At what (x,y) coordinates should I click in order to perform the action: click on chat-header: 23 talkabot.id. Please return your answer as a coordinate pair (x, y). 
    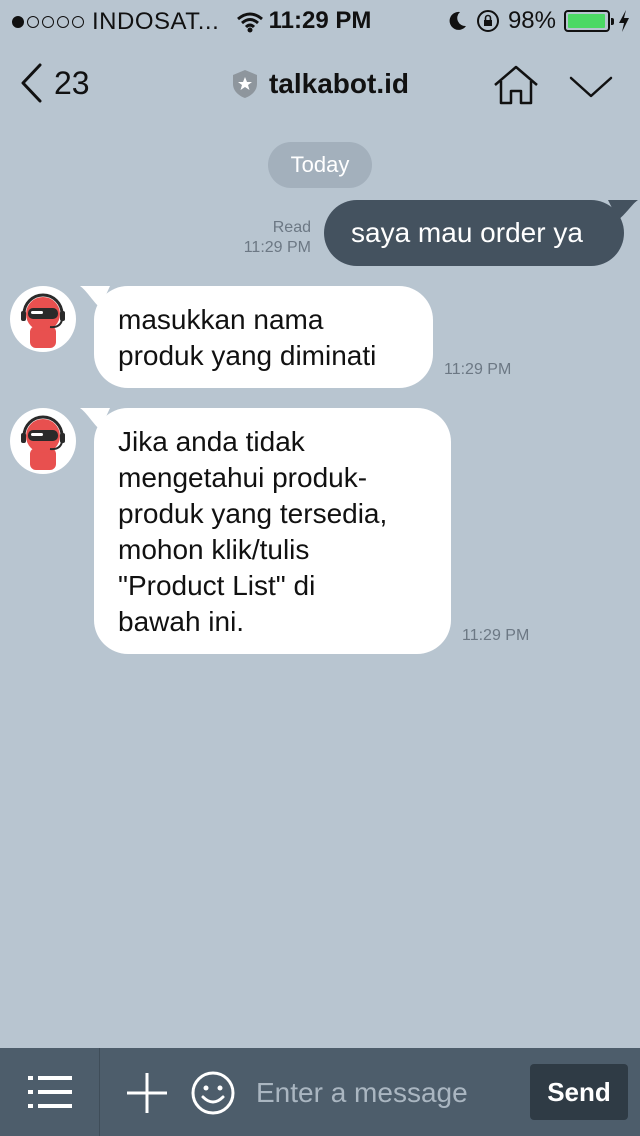
    Looking at the image, I should click on (320, 84).